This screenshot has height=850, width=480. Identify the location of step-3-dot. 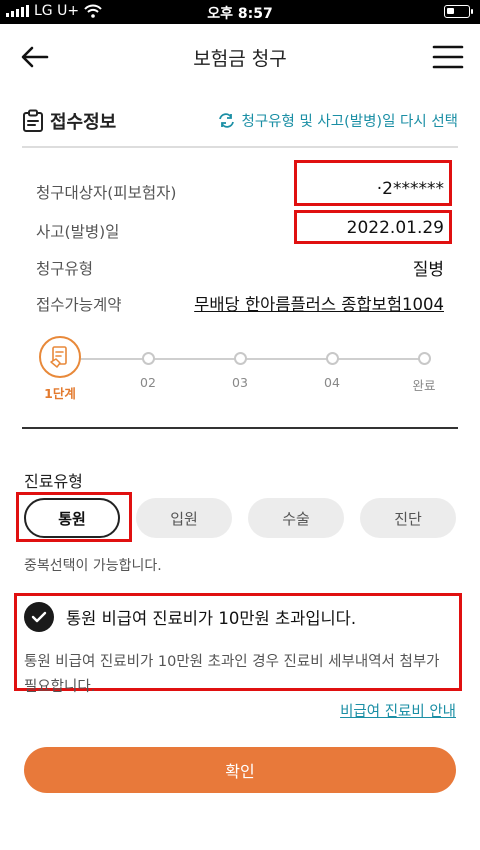
(240, 358).